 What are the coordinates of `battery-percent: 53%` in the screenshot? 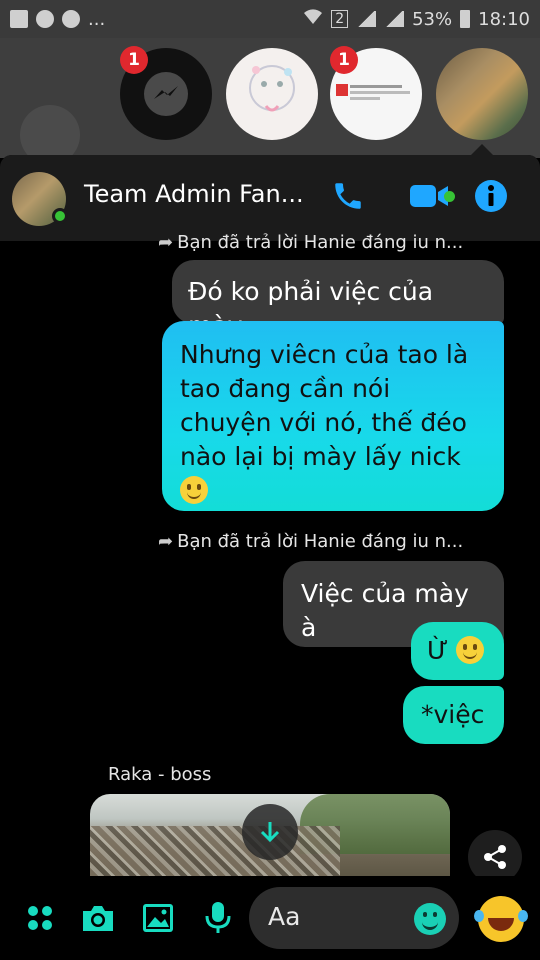 It's located at (432, 19).